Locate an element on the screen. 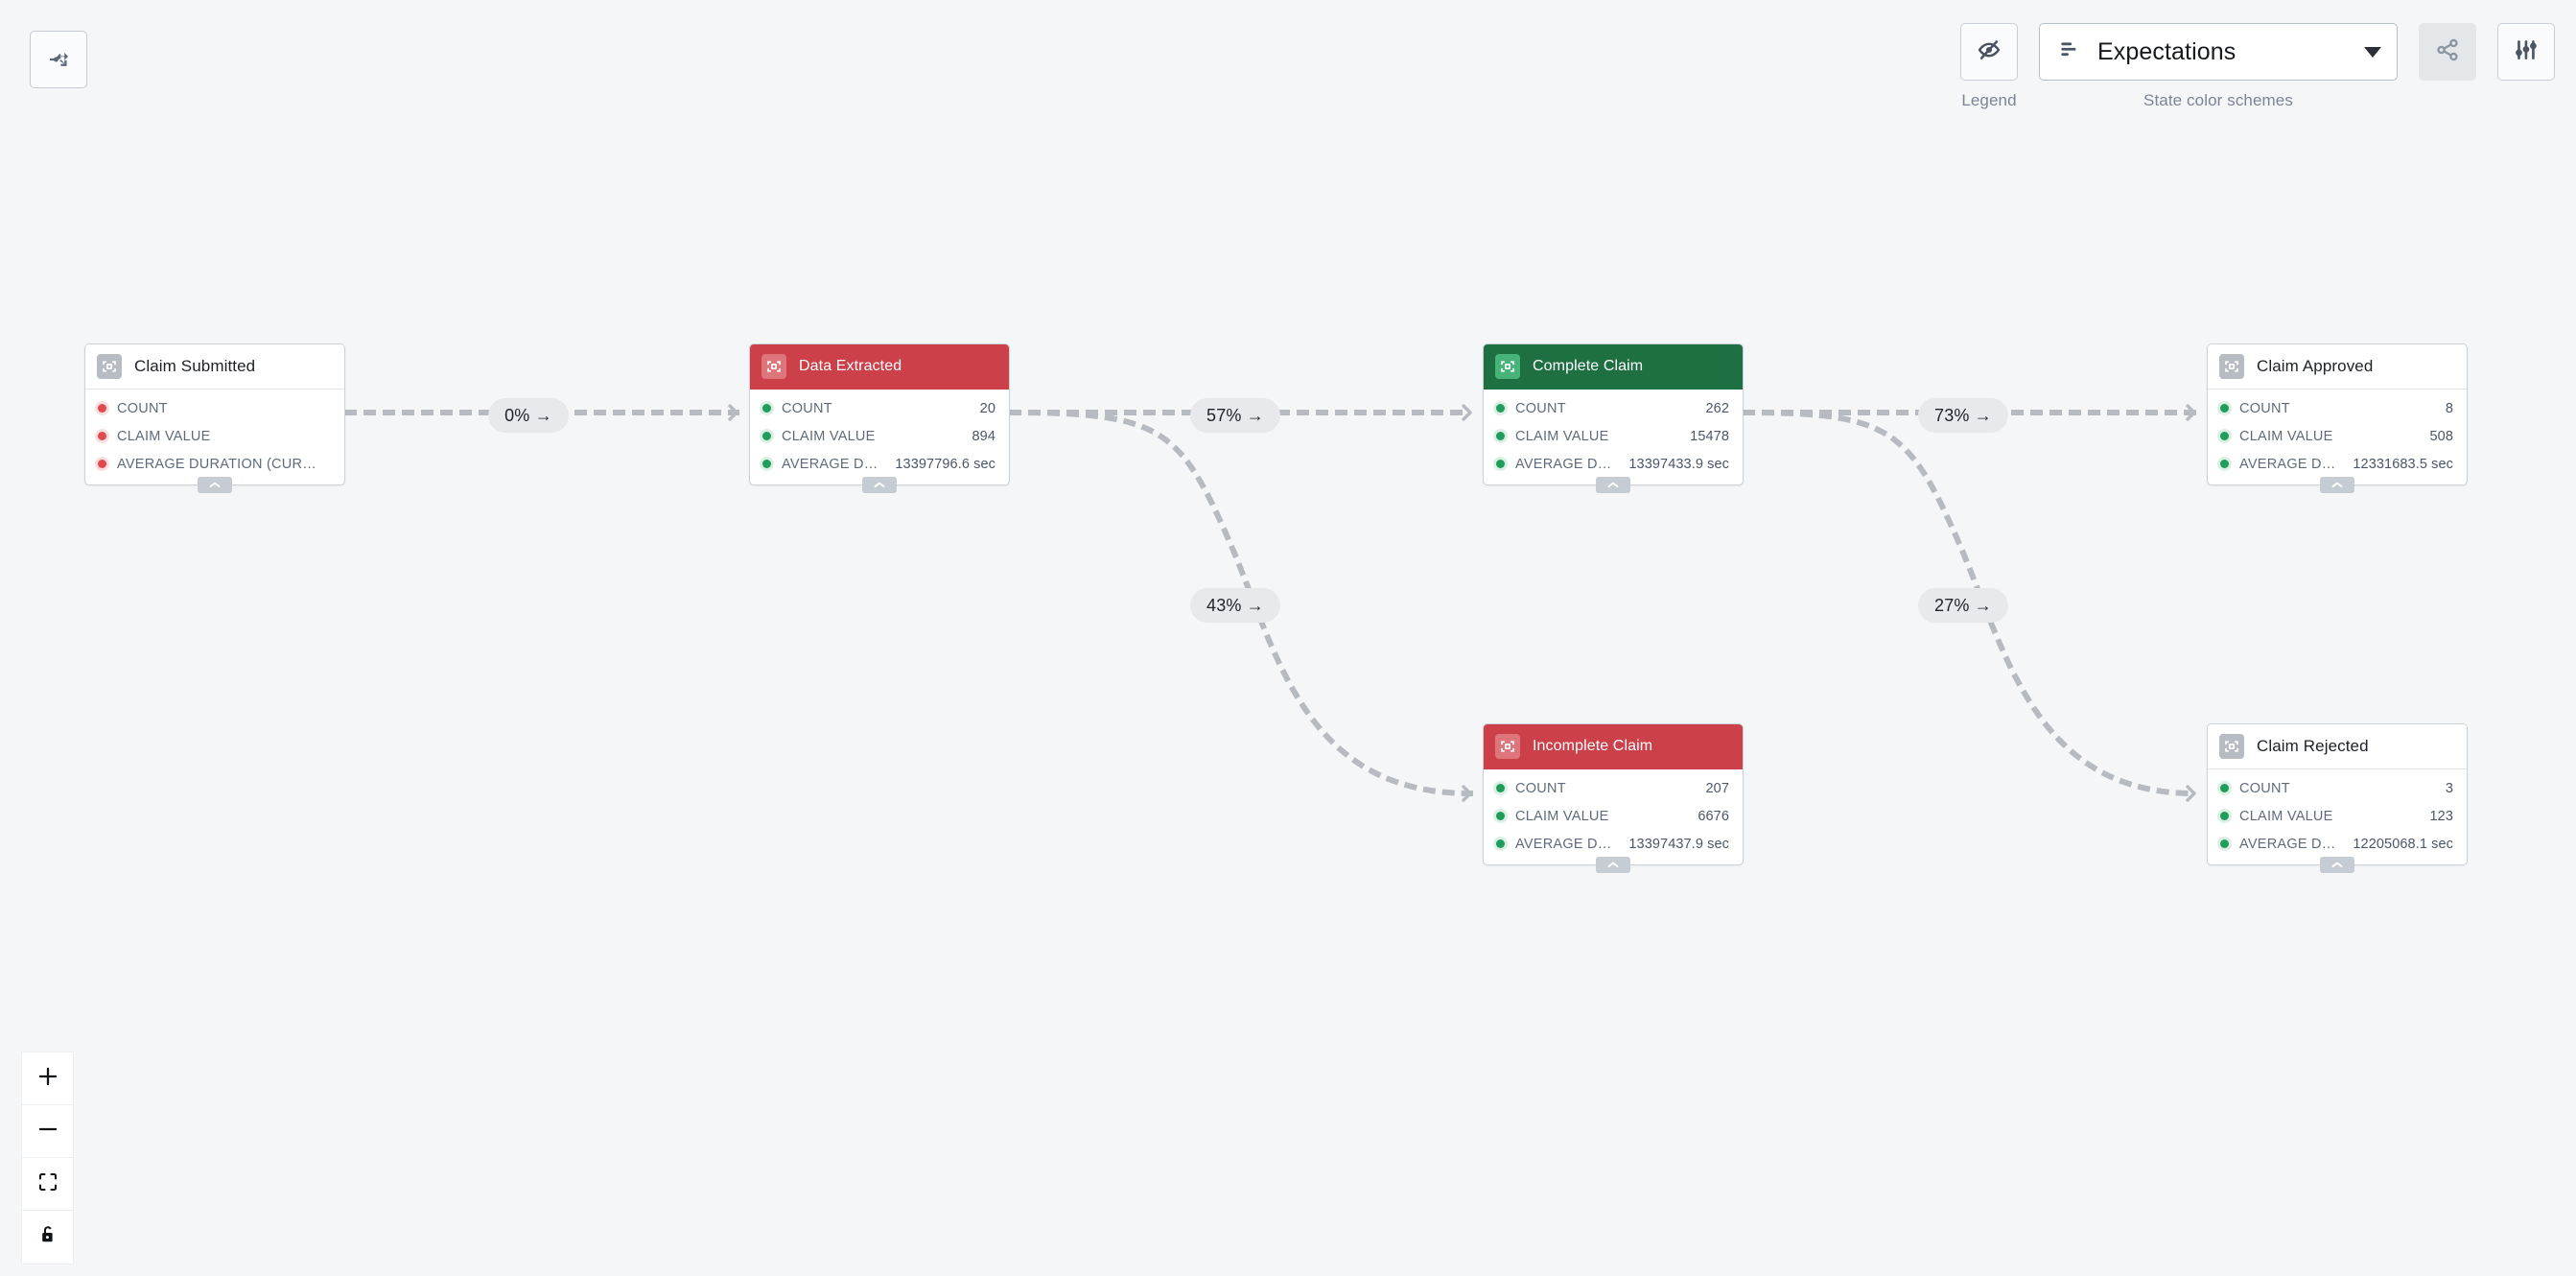  fit-view-button is located at coordinates (47, 1184).